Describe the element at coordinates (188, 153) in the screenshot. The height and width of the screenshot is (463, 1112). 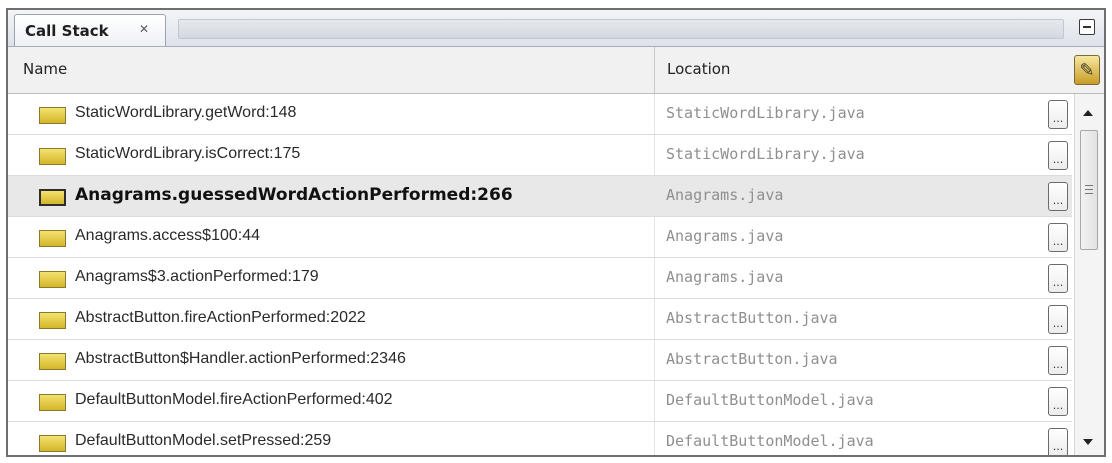
I see `frame-name: StaticWordLibrary.isCorrect:175` at that location.